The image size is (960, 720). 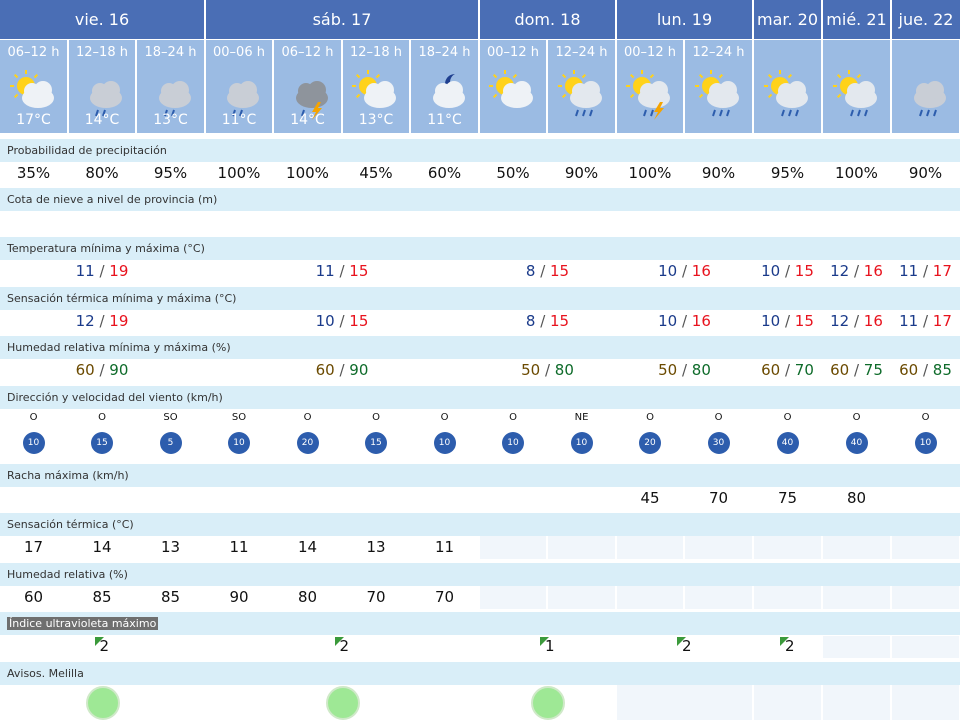 I want to click on wind-speed-icon: 20, so click(x=307, y=443).